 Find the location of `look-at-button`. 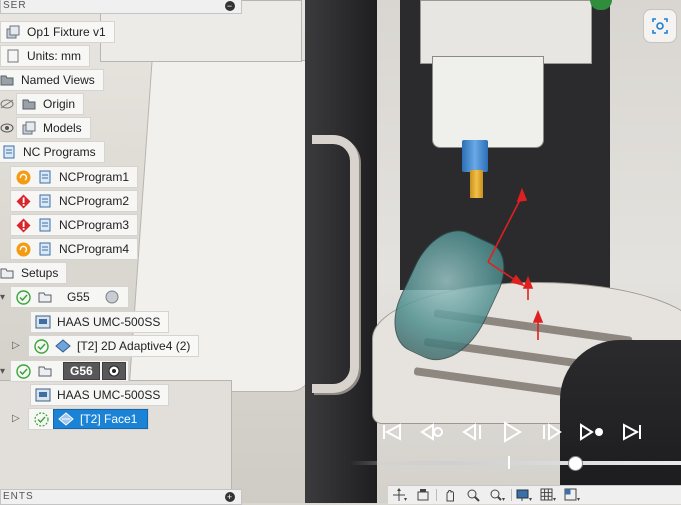

look-at-button is located at coordinates (423, 495).